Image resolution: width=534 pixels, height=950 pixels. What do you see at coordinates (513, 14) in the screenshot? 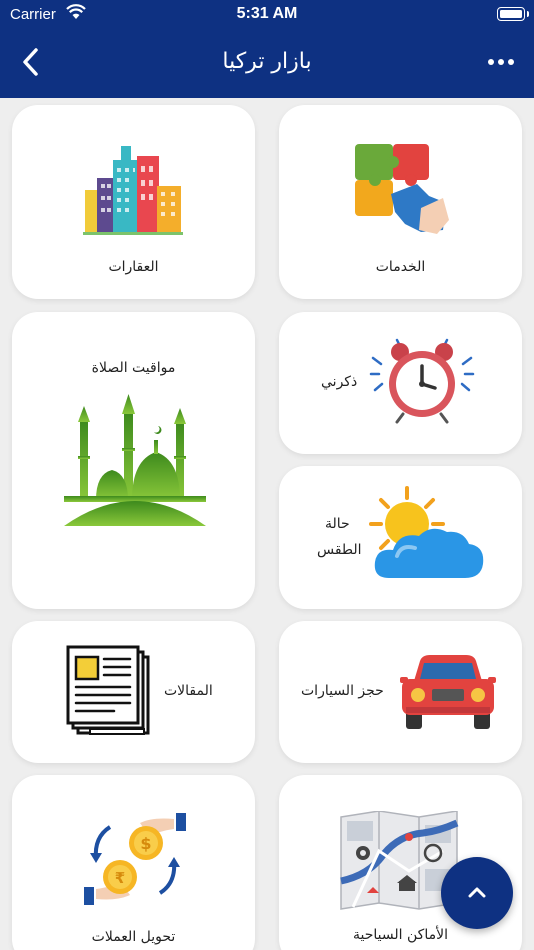
I see `battery-icon` at bounding box center [513, 14].